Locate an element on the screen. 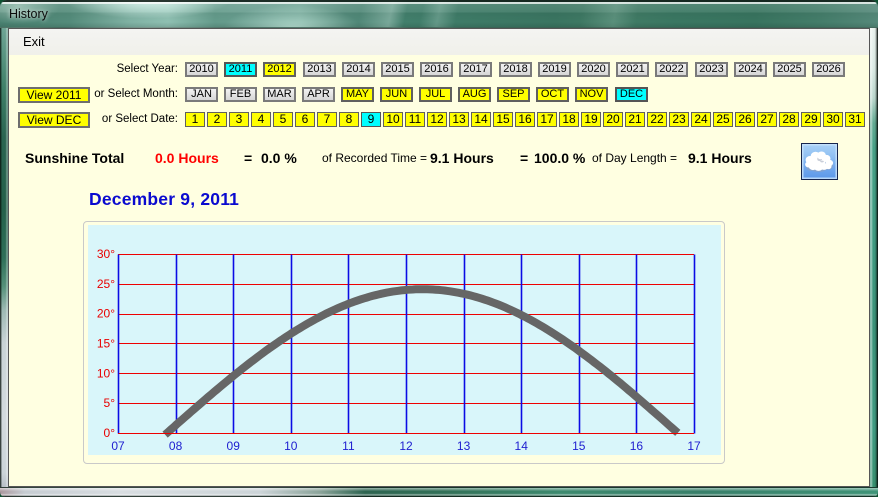 Image resolution: width=878 pixels, height=497 pixels. svg-text: 08 is located at coordinates (176, 446).